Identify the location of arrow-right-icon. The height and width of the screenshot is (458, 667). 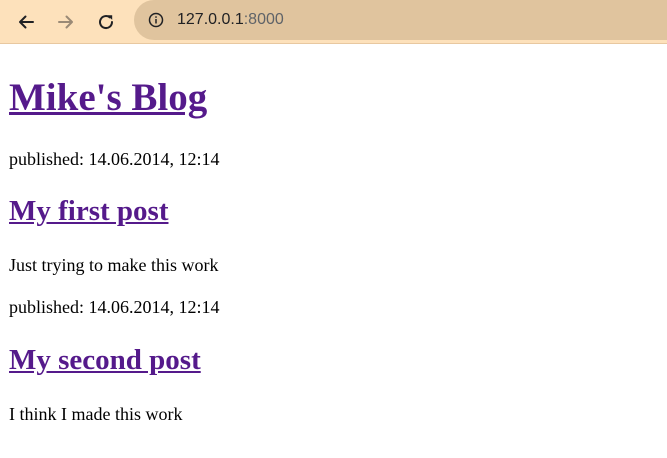
(65, 22).